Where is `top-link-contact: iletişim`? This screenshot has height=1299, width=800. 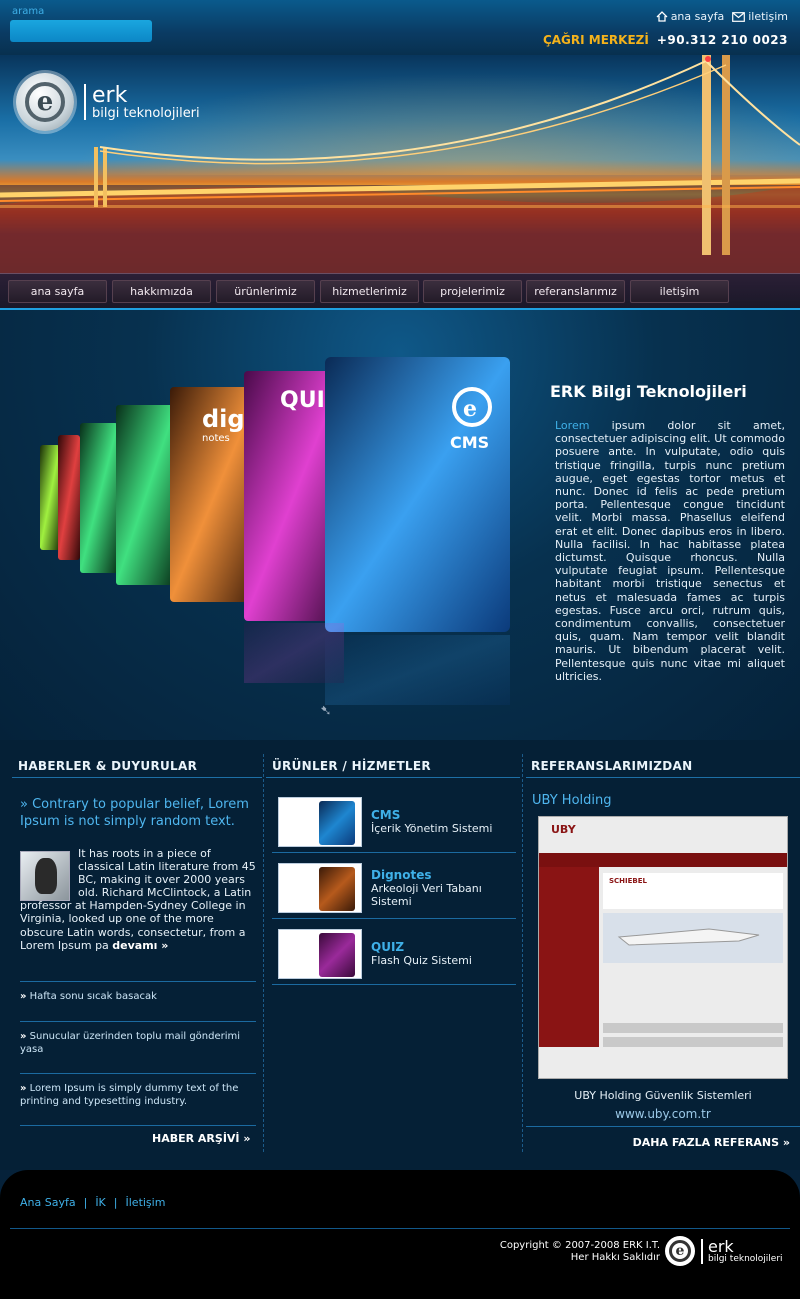 top-link-contact: iletişim is located at coordinates (760, 16).